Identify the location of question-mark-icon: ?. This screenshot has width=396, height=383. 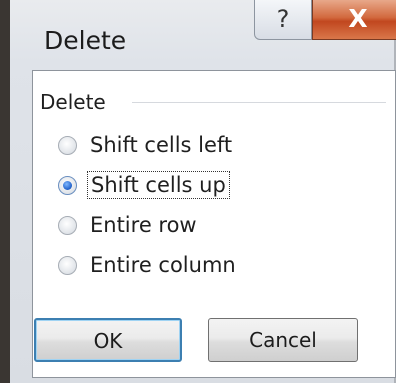
(283, 19).